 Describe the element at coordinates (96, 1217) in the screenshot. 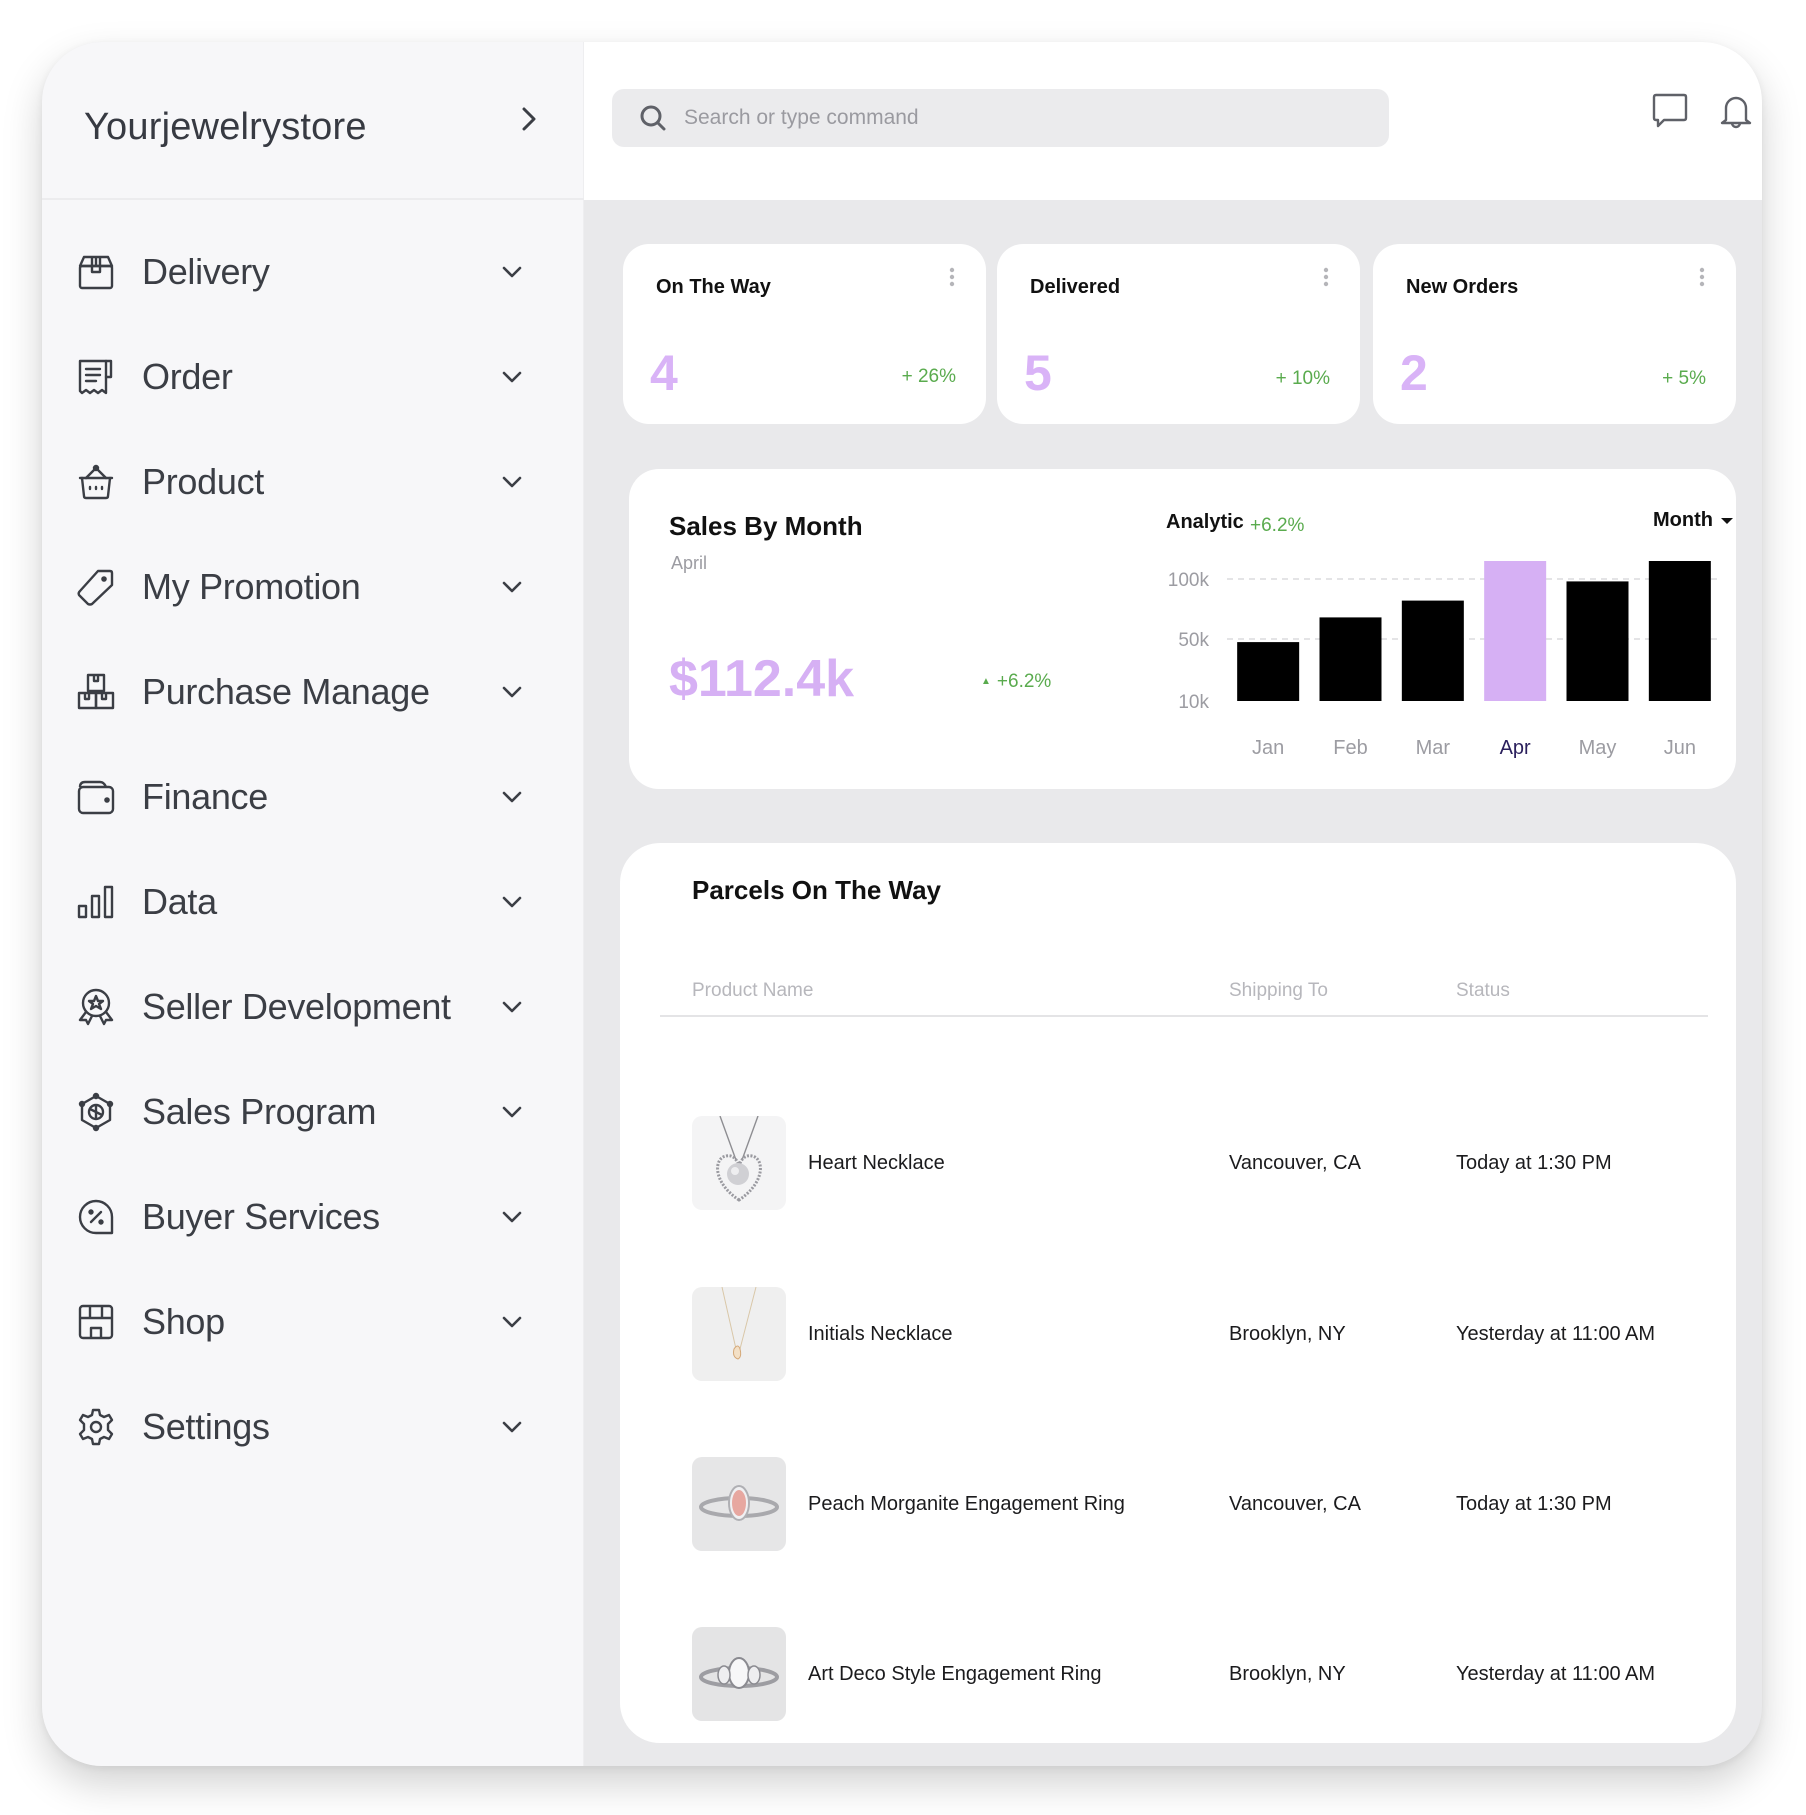

I see `discount-chat-icon` at that location.